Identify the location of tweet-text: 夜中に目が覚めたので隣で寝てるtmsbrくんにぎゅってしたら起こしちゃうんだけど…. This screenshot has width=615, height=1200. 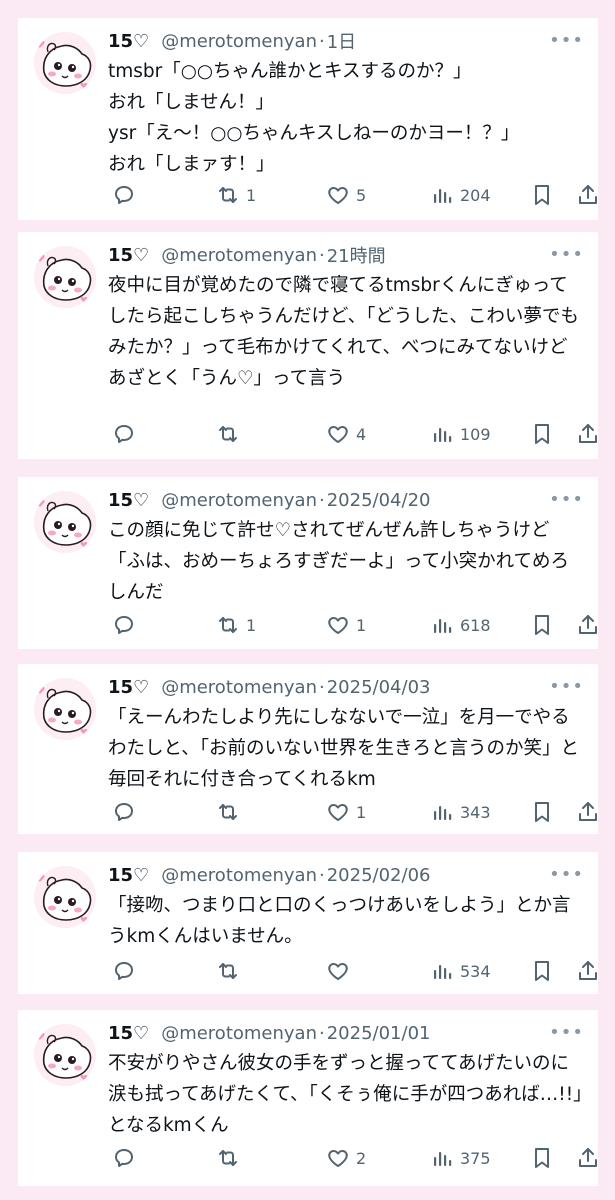
(343, 332).